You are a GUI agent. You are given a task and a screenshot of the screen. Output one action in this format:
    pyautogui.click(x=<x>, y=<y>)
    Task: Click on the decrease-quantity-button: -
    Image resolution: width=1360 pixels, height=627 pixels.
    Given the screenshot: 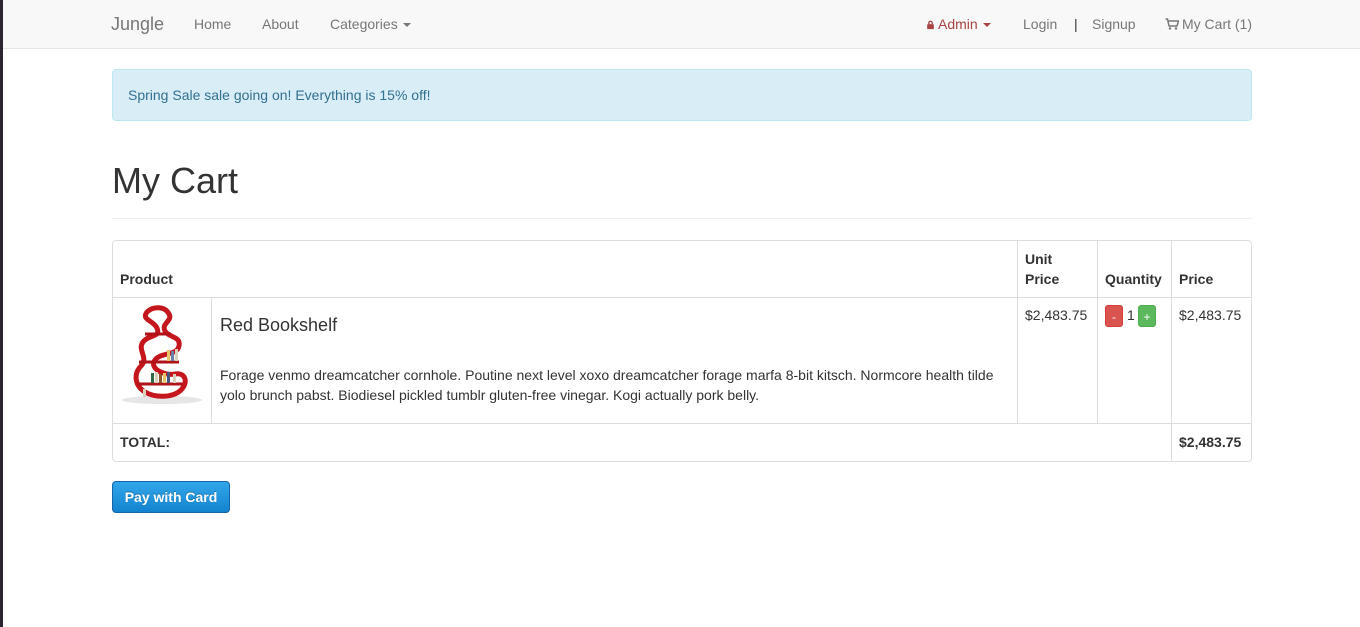 What is the action you would take?
    pyautogui.click(x=1114, y=316)
    